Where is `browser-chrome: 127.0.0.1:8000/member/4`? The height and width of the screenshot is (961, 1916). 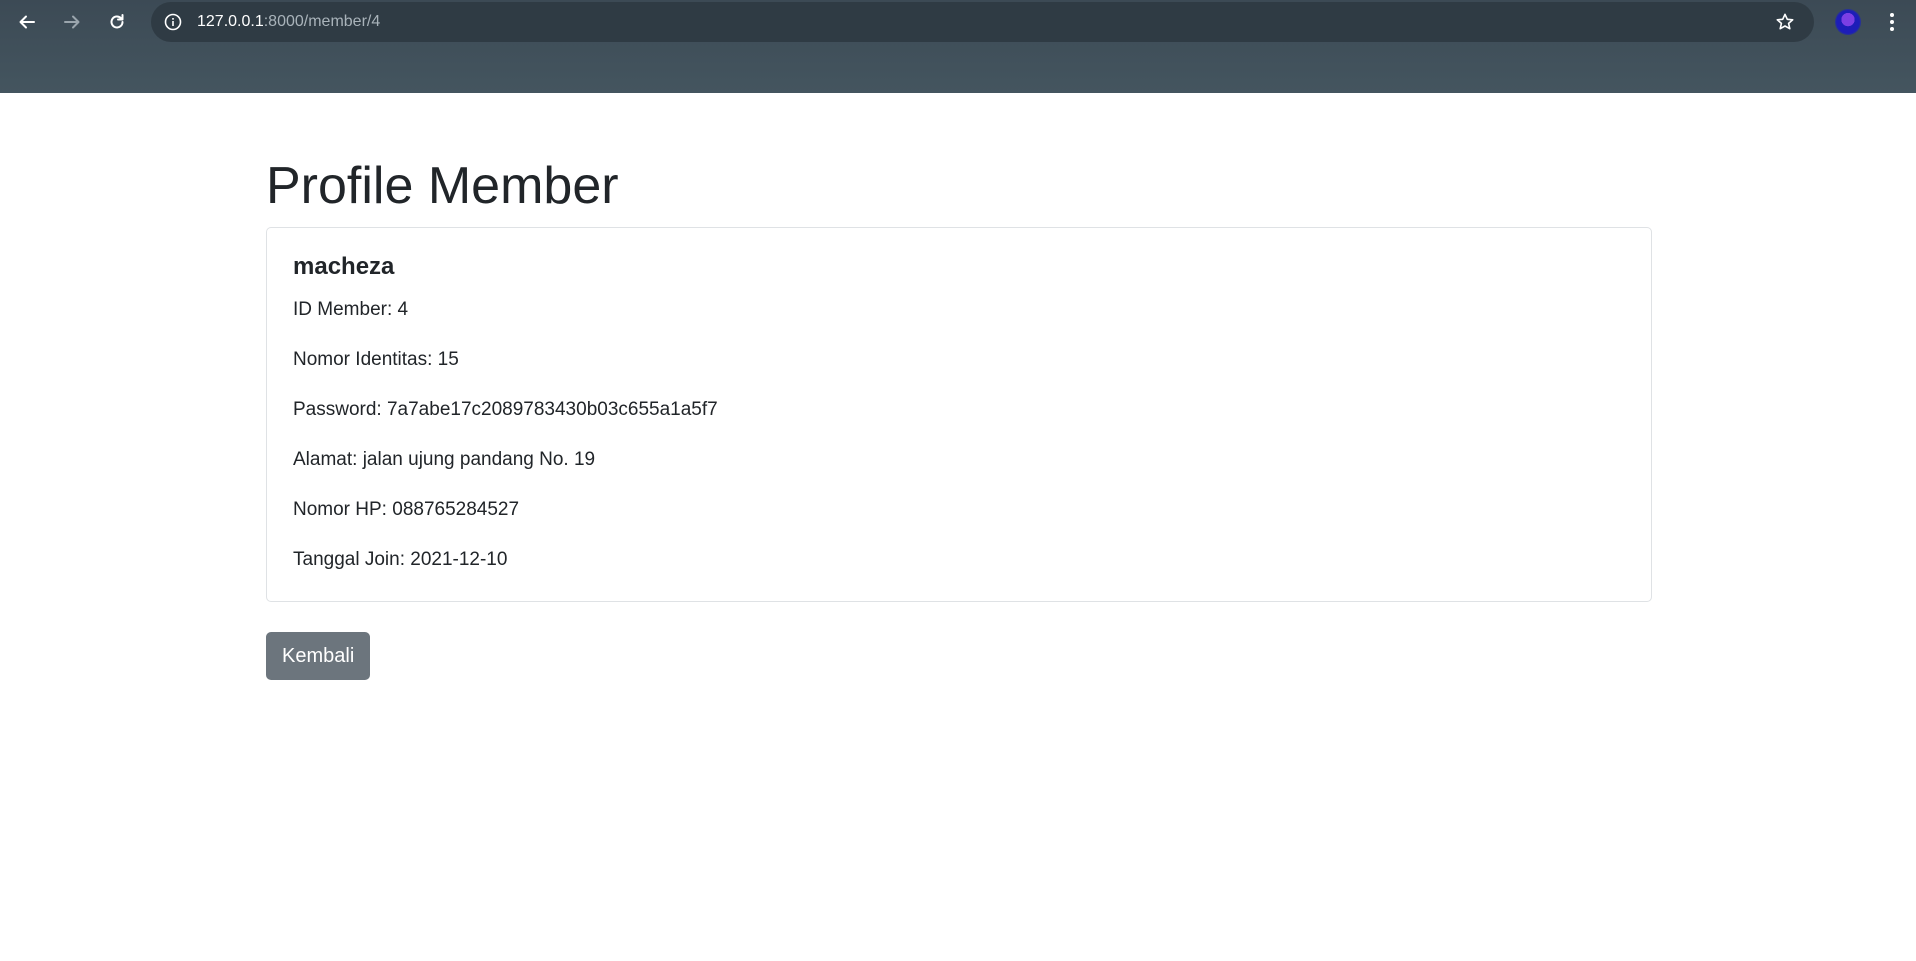
browser-chrome: 127.0.0.1:8000/member/4 is located at coordinates (958, 46).